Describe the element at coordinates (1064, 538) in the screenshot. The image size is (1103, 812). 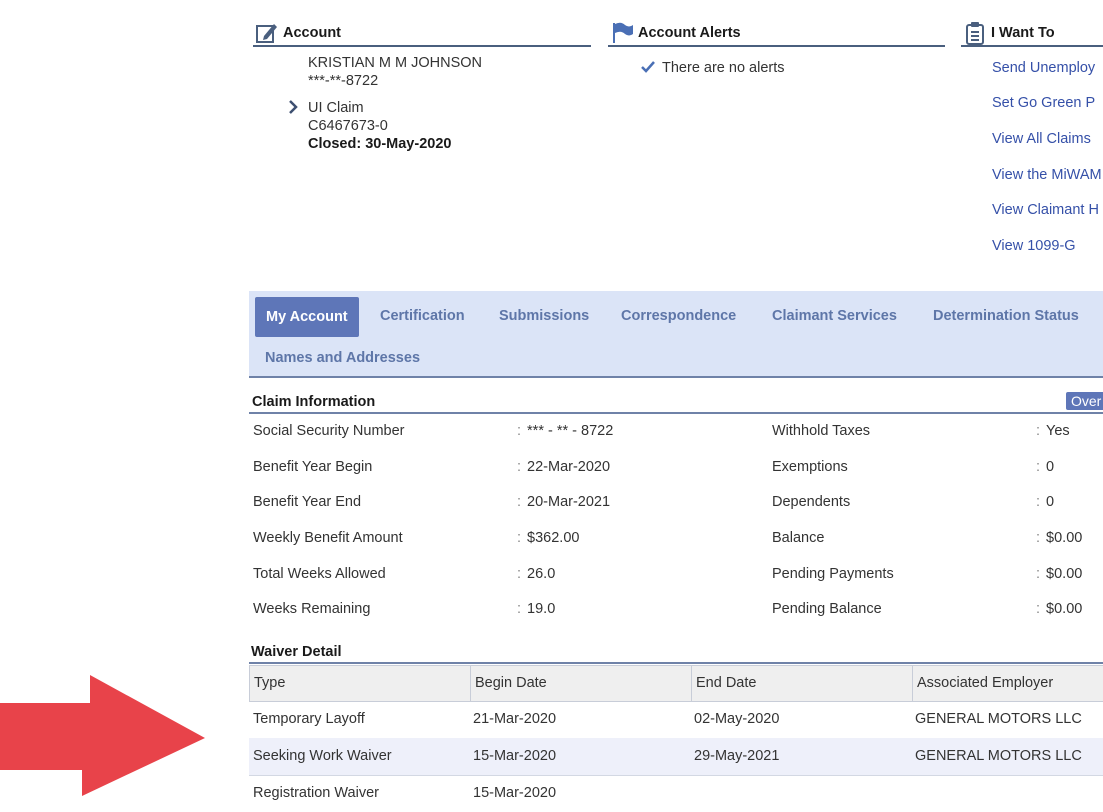
I see `balance-value: $0.00` at that location.